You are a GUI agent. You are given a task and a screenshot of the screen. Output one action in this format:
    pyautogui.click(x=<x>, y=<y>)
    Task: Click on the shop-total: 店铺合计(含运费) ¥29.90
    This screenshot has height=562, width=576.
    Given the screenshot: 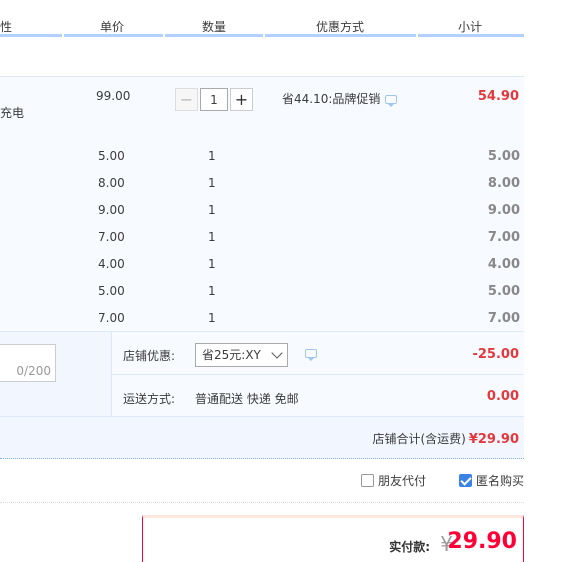 What is the action you would take?
    pyautogui.click(x=445, y=438)
    